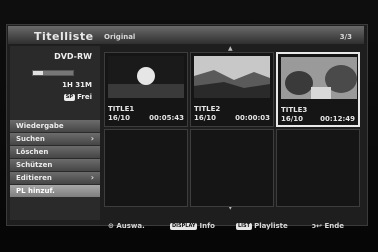 Image resolution: width=378 pixels, height=252 pixels. I want to click on list-key-icon: LIST, so click(244, 226).